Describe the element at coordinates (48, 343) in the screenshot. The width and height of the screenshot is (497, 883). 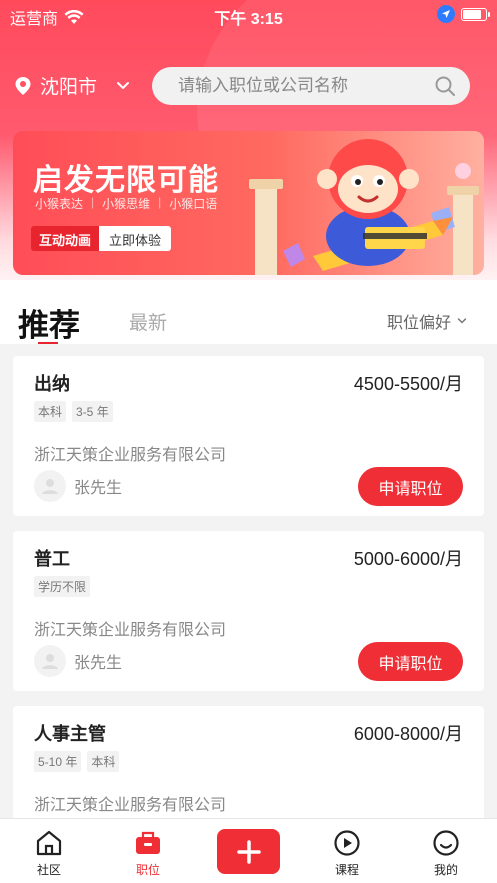
I see `active-tab-indicator` at that location.